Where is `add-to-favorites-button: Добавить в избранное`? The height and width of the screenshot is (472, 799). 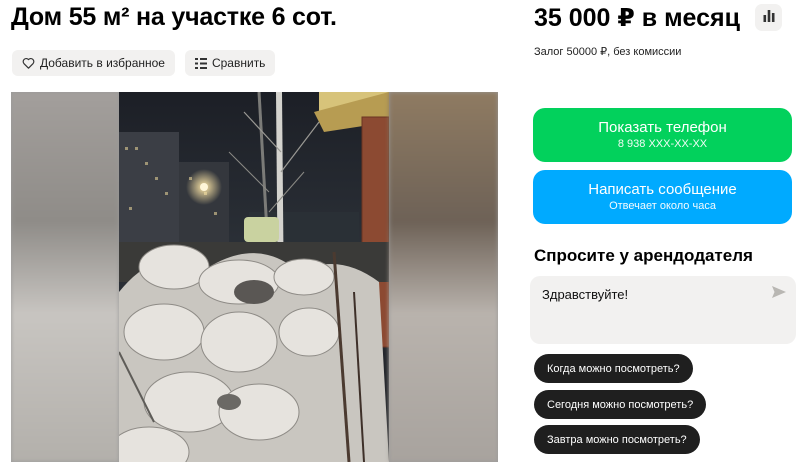 add-to-favorites-button: Добавить в избранное is located at coordinates (93, 63).